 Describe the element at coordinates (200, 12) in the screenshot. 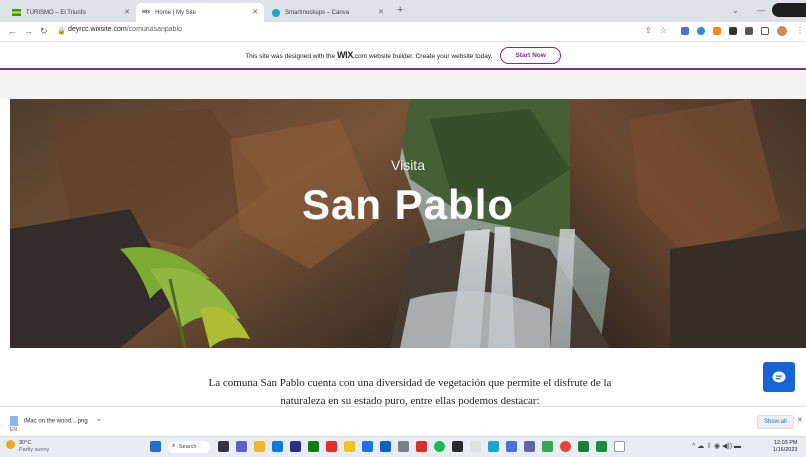

I see `tab-home-my-site: wix Home | My Site ✕` at that location.